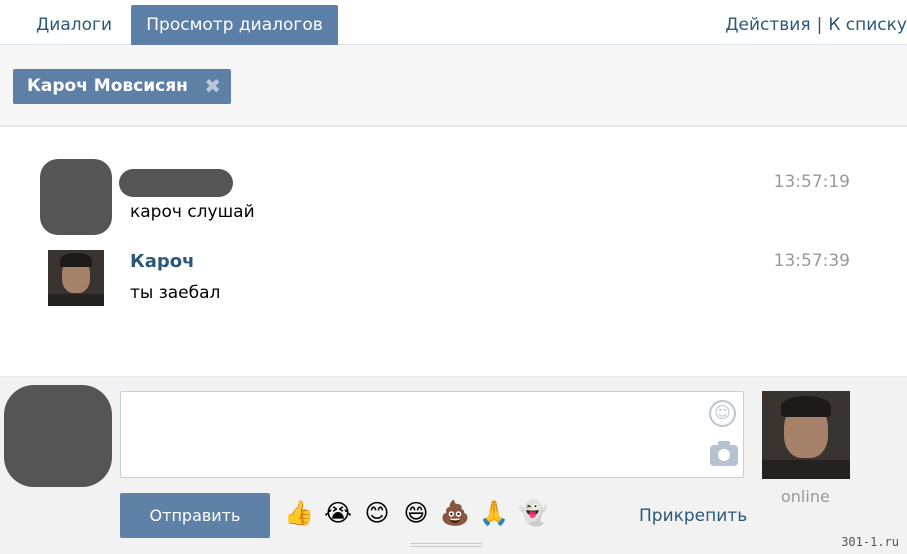 The height and width of the screenshot is (554, 907). What do you see at coordinates (58, 436) in the screenshot?
I see `my-avatar` at bounding box center [58, 436].